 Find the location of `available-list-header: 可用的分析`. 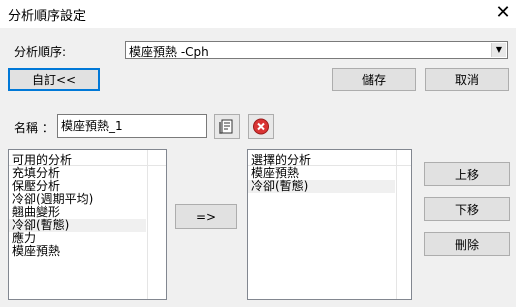

available-list-header: 可用的分析 is located at coordinates (87, 158).